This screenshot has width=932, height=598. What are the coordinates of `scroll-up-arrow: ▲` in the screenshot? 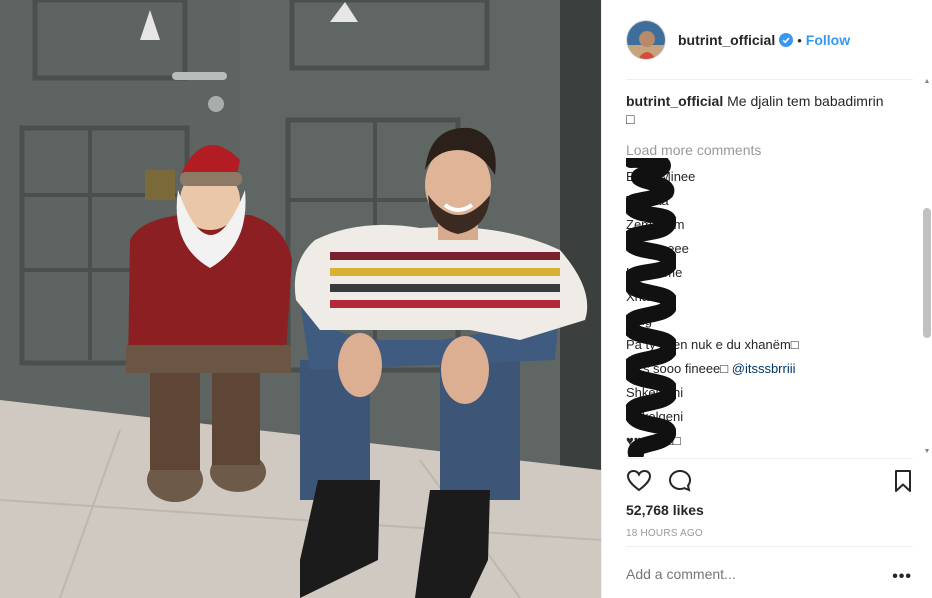 It's located at (927, 82).